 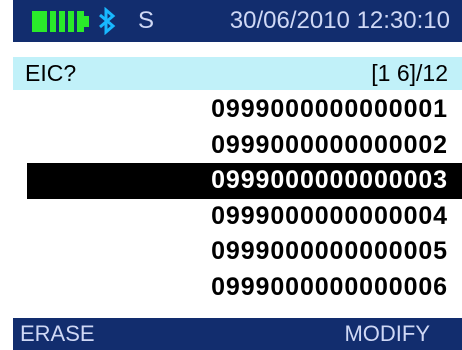 What do you see at coordinates (329, 286) in the screenshot?
I see `list-item-code: 0999000000000006` at bounding box center [329, 286].